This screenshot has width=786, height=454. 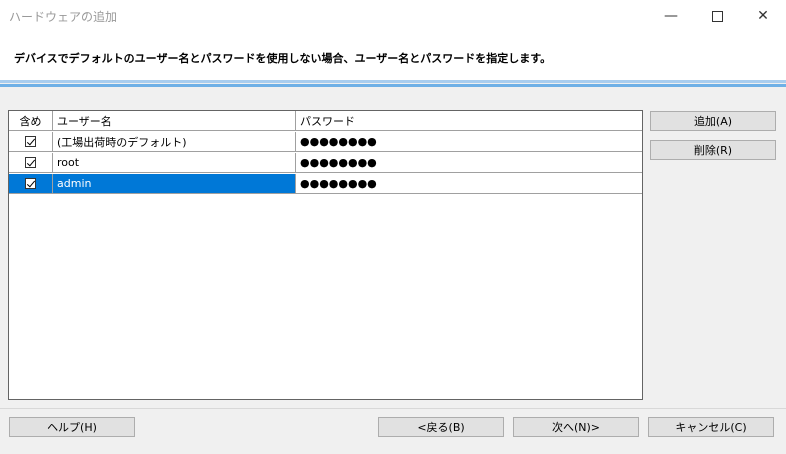 What do you see at coordinates (393, 16) in the screenshot?
I see `title-bar: ハードウェアの追加 — ✕` at bounding box center [393, 16].